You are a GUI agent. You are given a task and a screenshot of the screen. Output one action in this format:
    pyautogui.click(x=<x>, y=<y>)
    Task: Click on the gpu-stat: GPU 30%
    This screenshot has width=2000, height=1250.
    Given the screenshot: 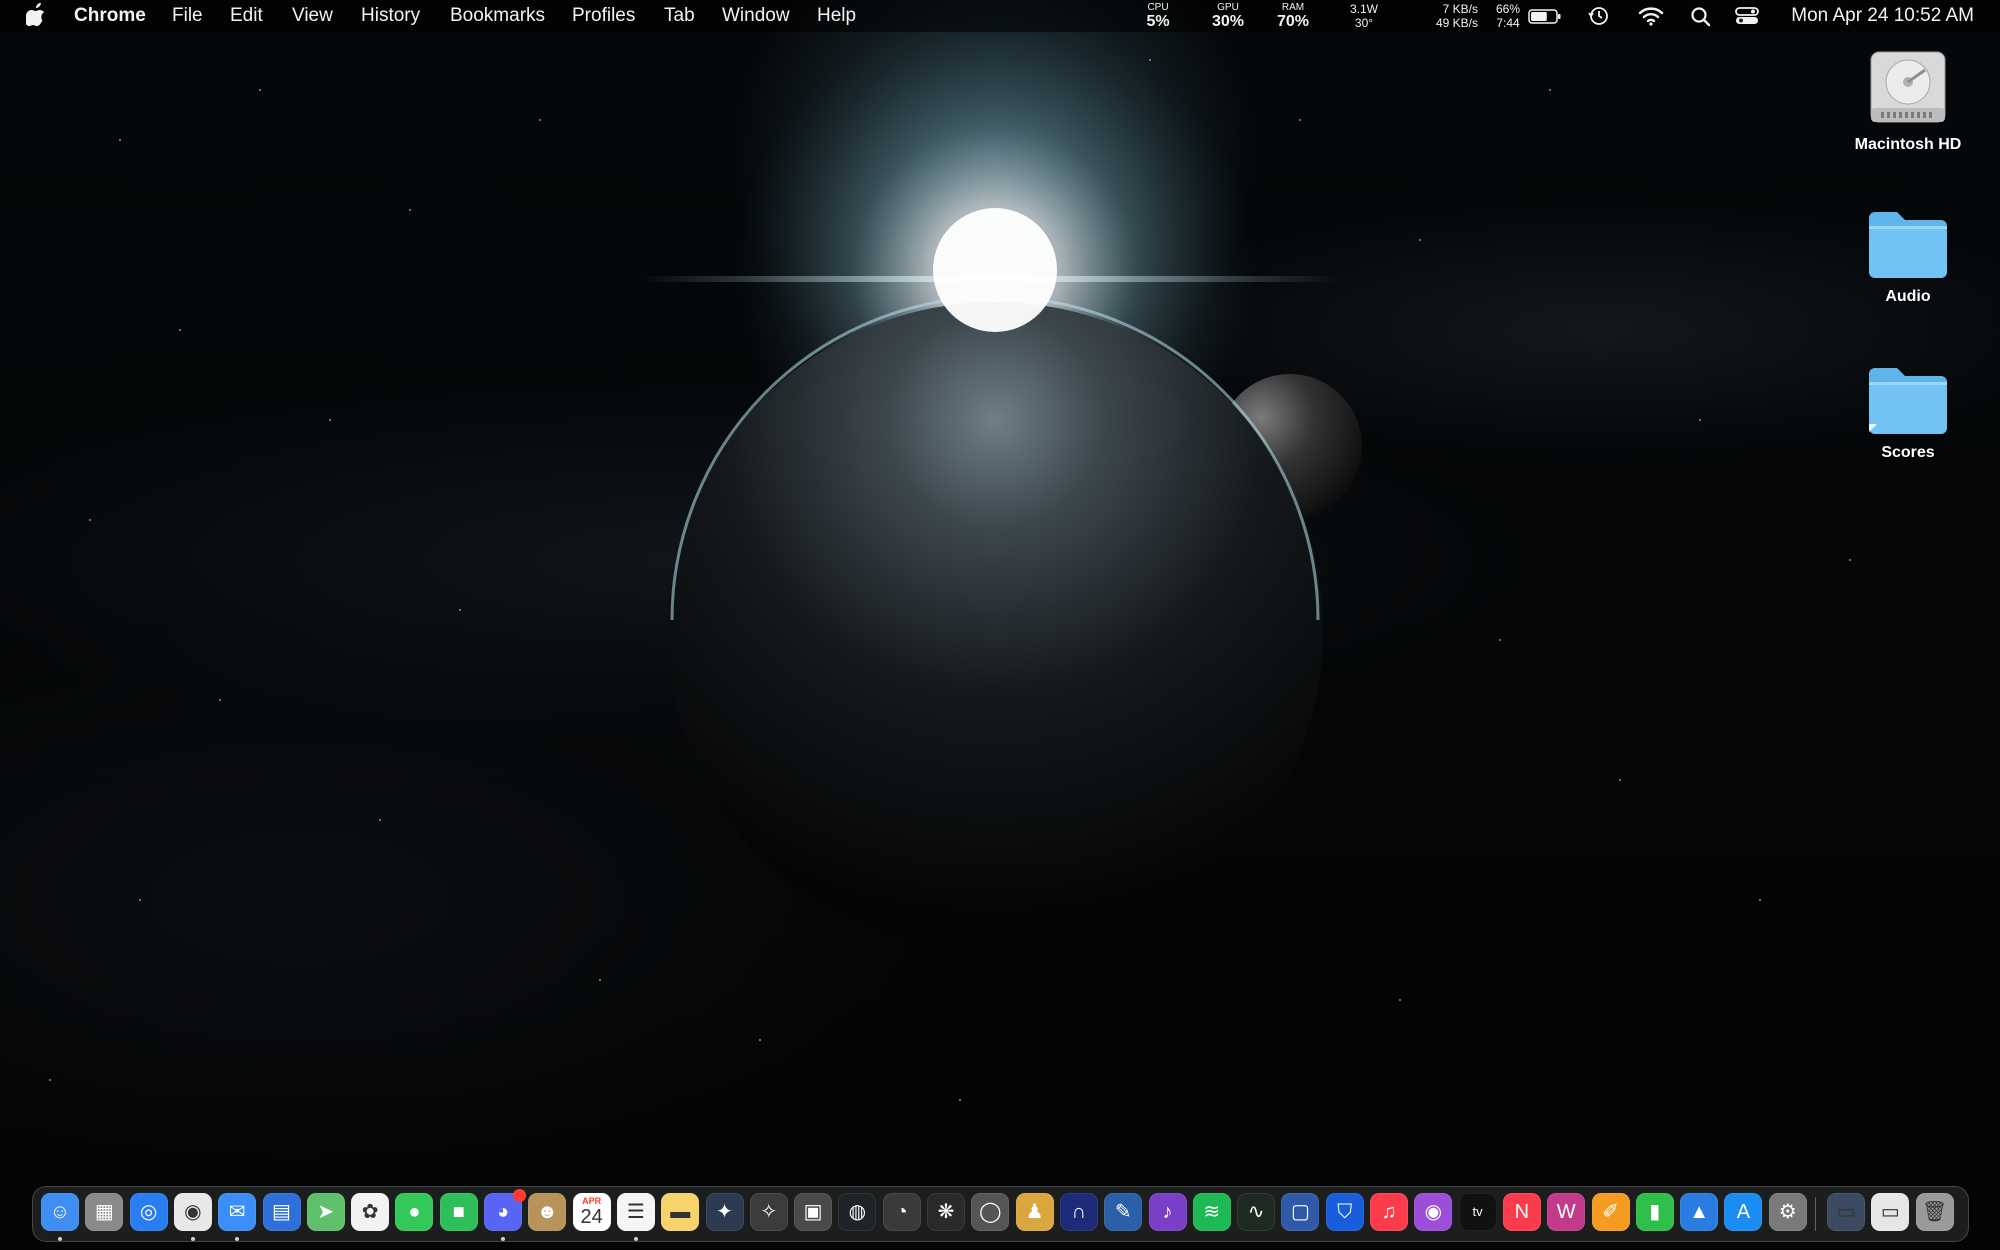 What is the action you would take?
    pyautogui.click(x=1228, y=16)
    